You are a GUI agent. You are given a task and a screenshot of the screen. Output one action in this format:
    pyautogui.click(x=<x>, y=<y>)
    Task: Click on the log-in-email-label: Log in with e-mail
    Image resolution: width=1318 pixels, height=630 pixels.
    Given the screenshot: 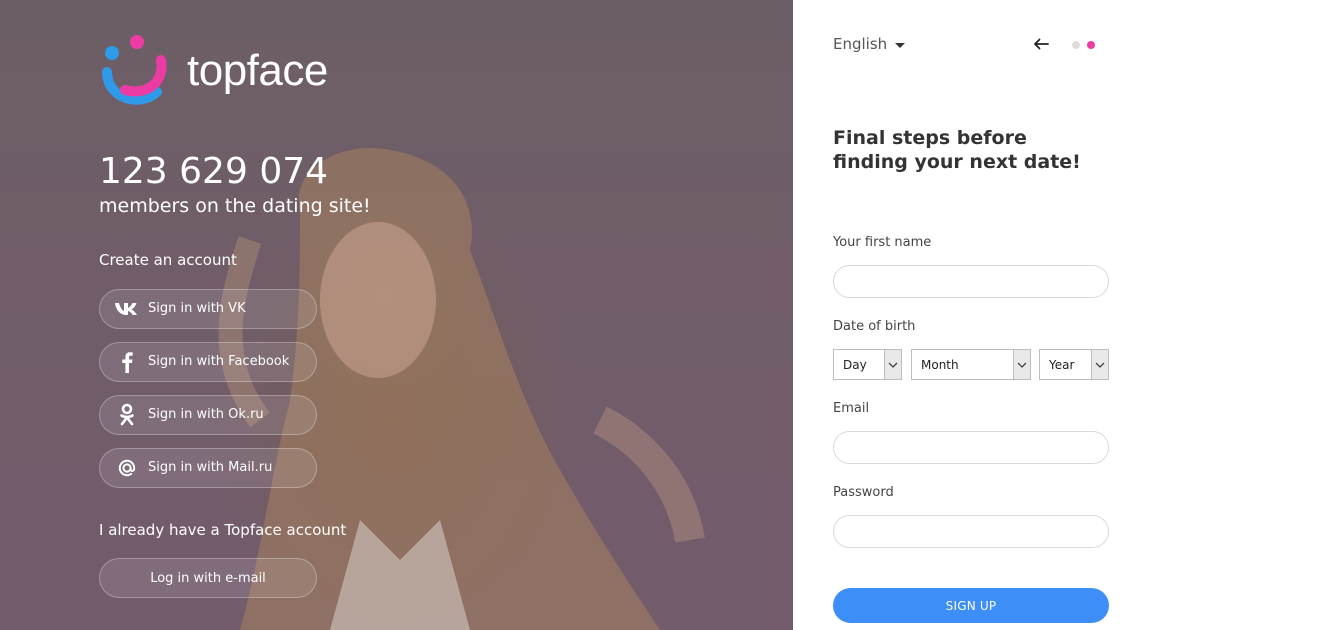 What is the action you would take?
    pyautogui.click(x=208, y=578)
    